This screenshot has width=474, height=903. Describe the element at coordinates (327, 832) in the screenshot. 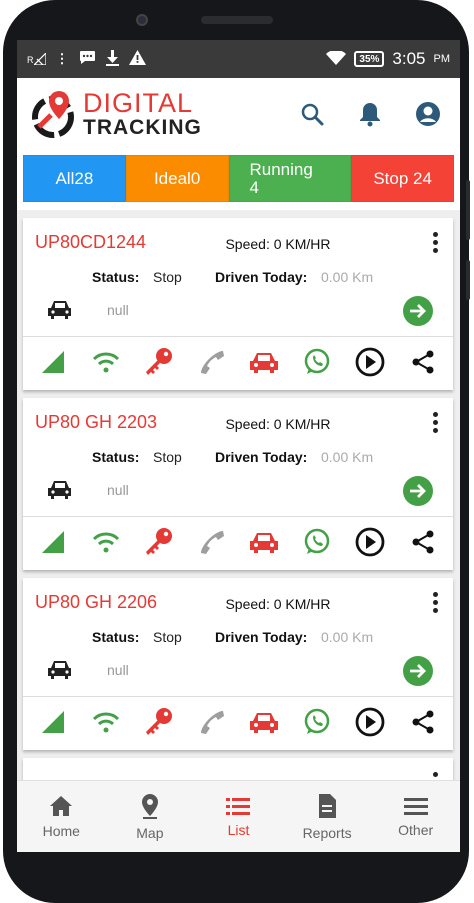

I see `nav-reports-label: Reports` at that location.